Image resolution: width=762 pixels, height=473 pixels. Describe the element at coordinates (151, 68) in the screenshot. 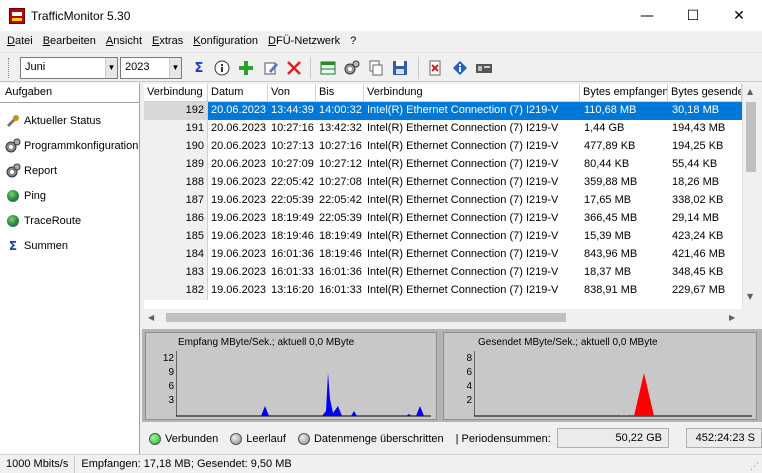

I see `year-select: 2023 ▼` at that location.